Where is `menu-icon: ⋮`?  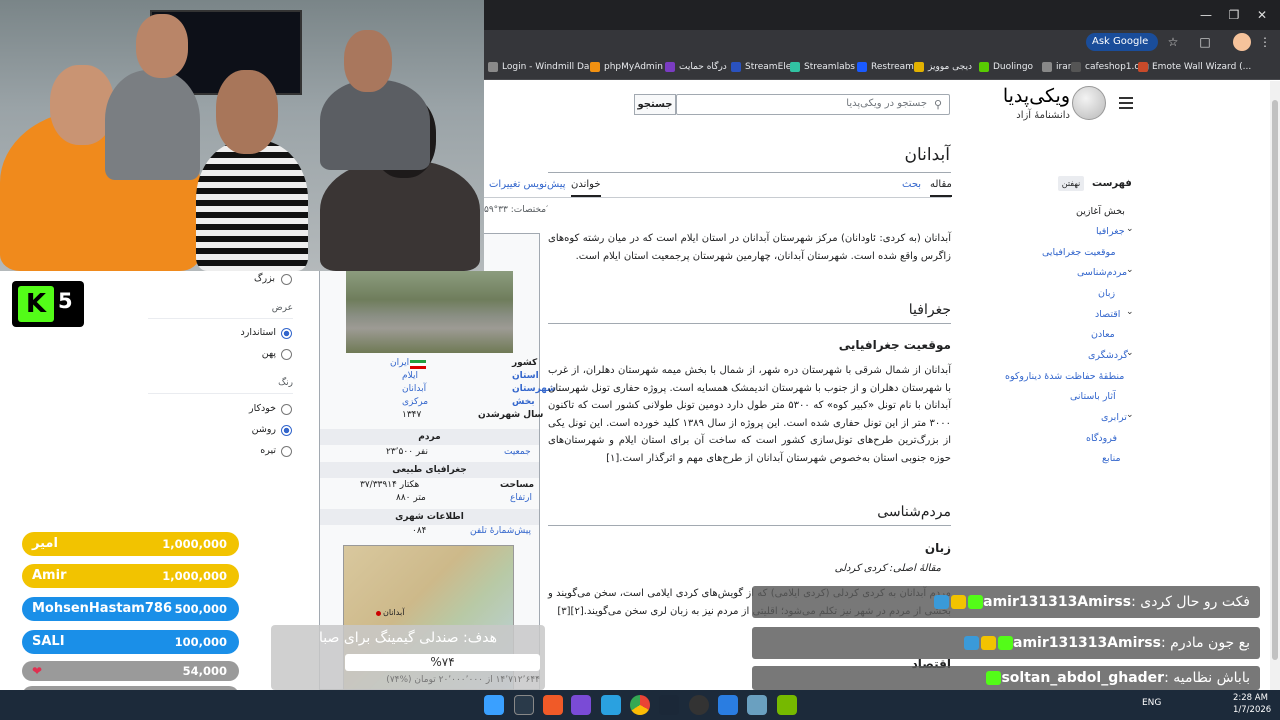 menu-icon: ⋮ is located at coordinates (1265, 42).